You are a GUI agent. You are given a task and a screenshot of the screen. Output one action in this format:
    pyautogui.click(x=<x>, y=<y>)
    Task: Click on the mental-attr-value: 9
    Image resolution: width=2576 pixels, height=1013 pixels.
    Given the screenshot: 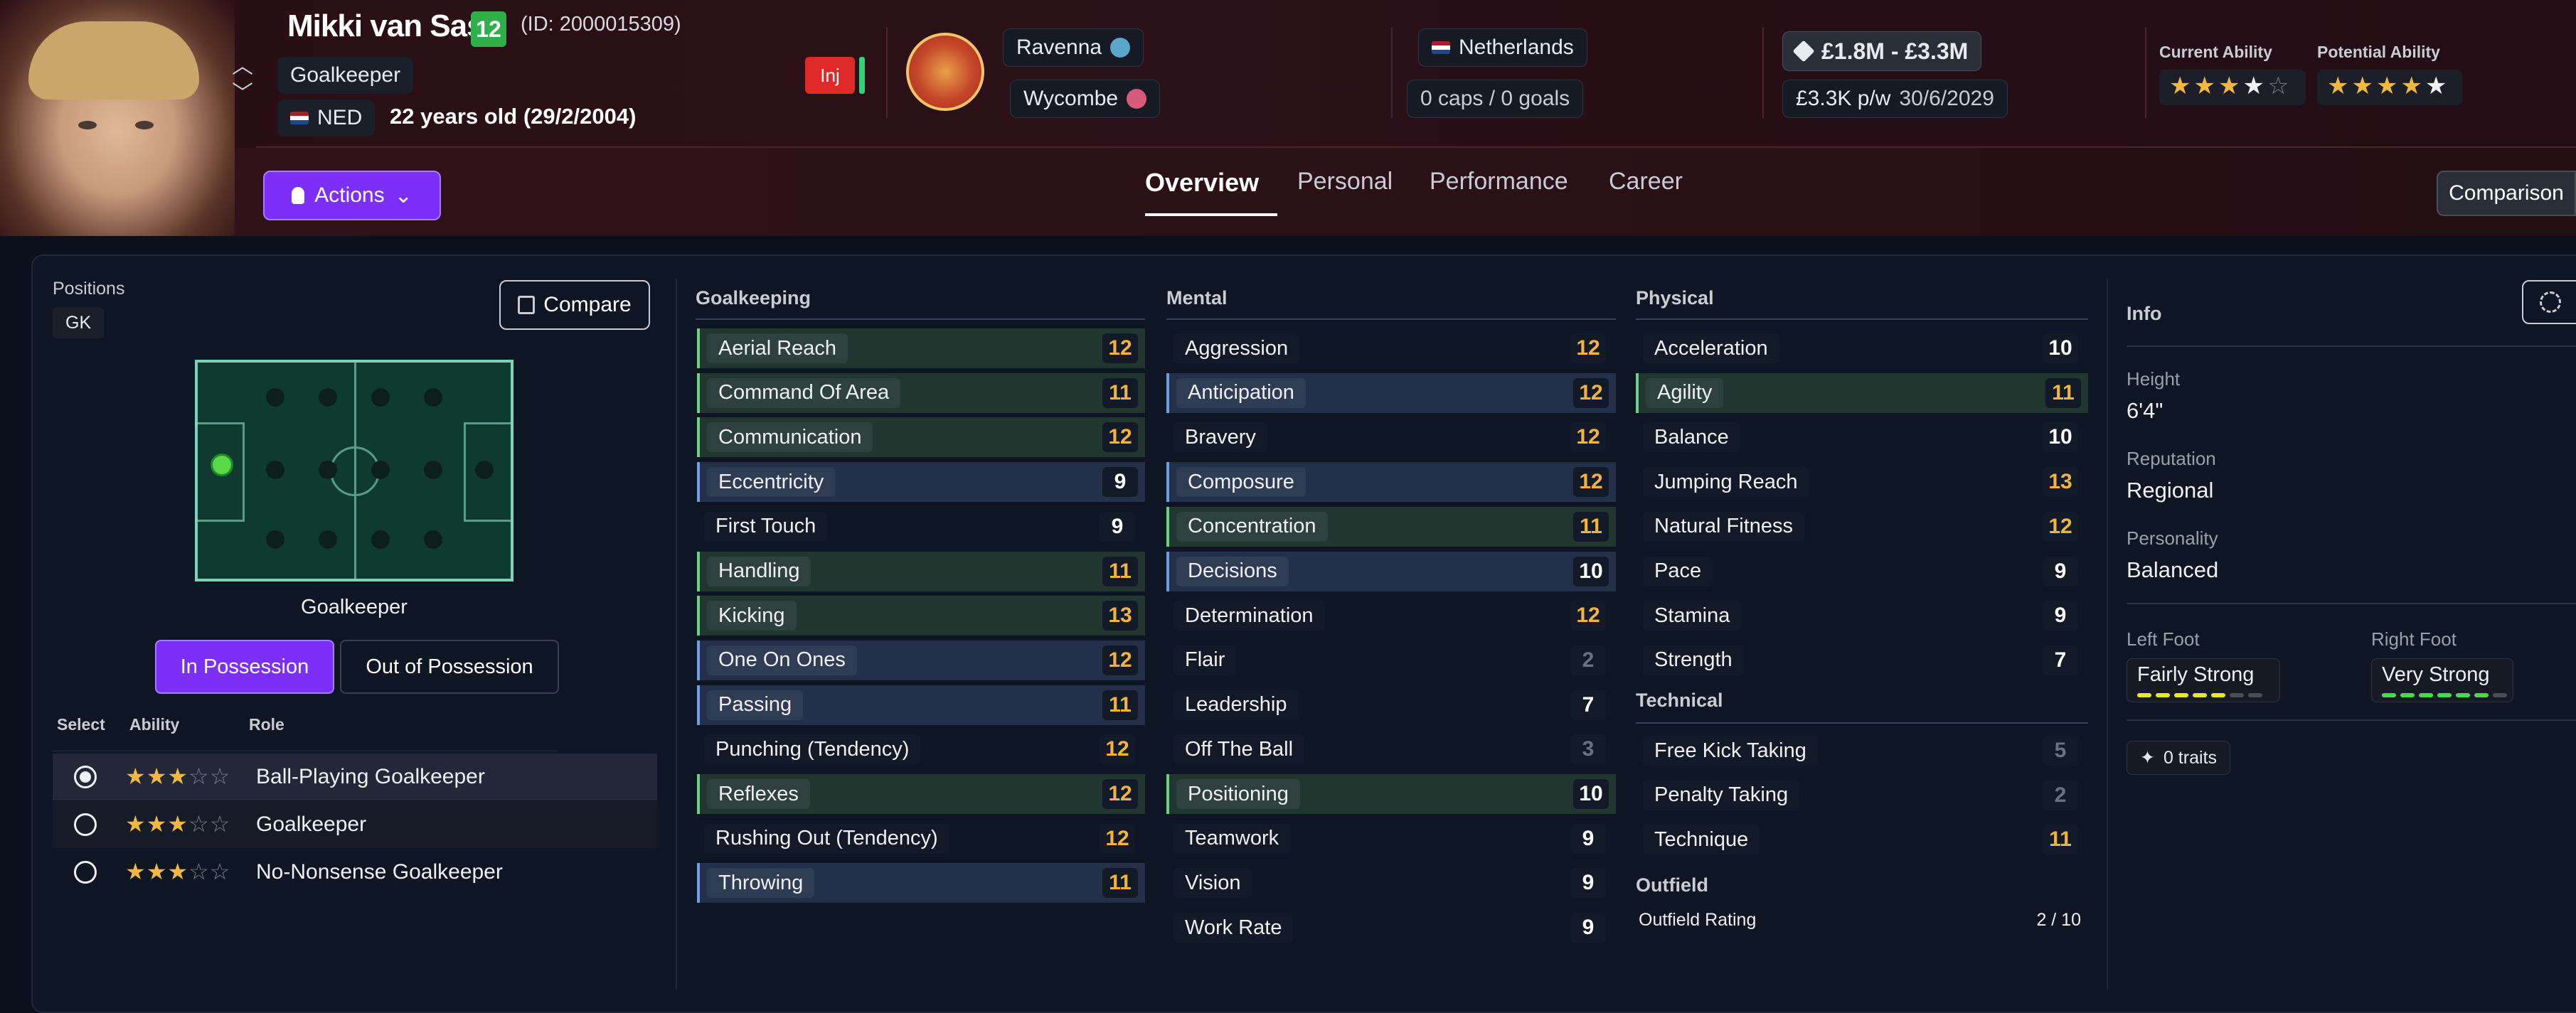 What is the action you would take?
    pyautogui.click(x=1588, y=928)
    